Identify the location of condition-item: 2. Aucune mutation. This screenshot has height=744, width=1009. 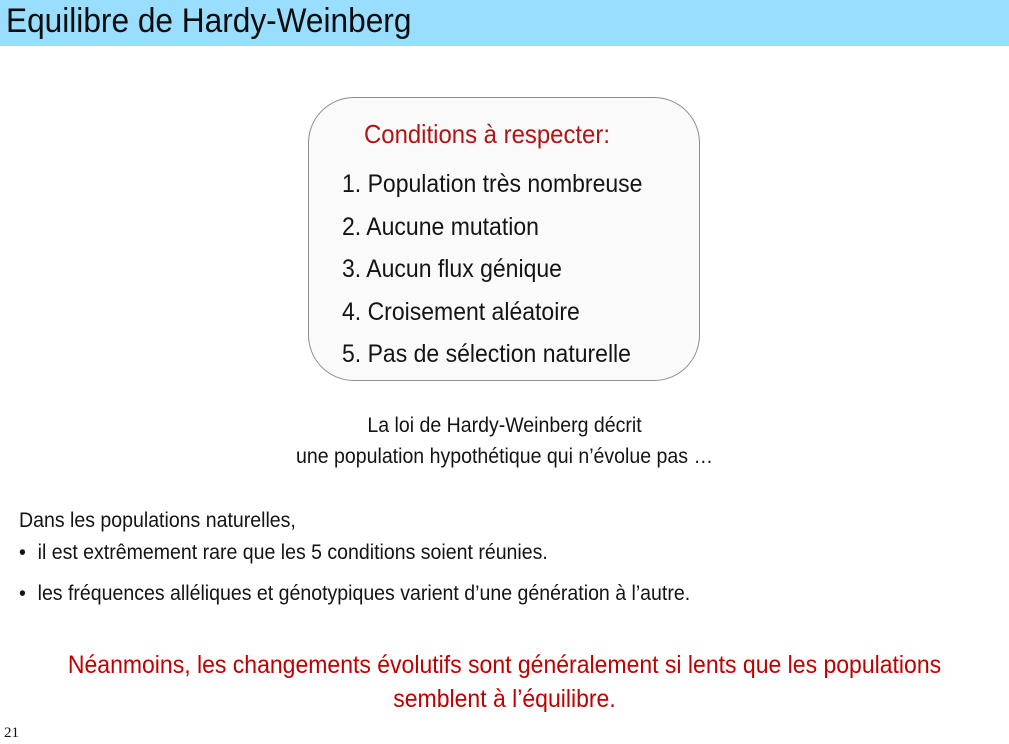
(440, 226).